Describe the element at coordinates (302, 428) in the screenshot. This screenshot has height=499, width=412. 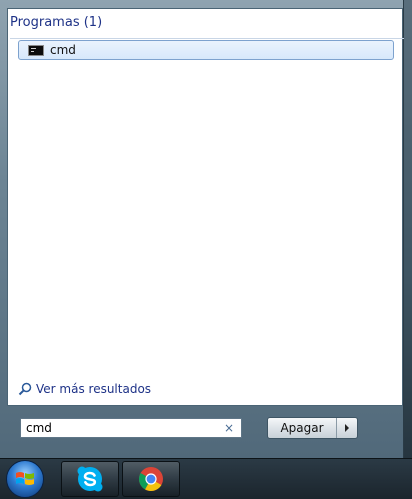
I see `shutdown-button: Apagar` at that location.